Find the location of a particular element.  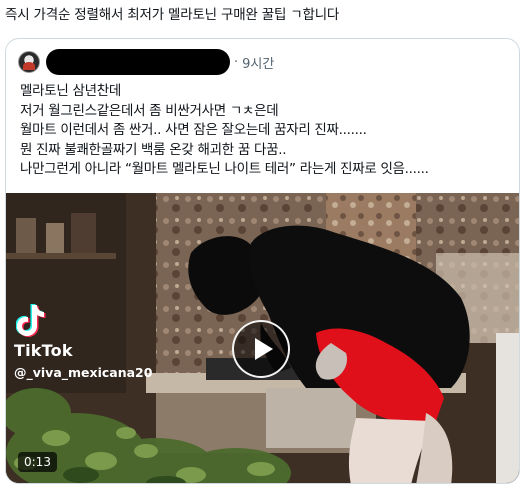

redacted-username is located at coordinates (138, 62).